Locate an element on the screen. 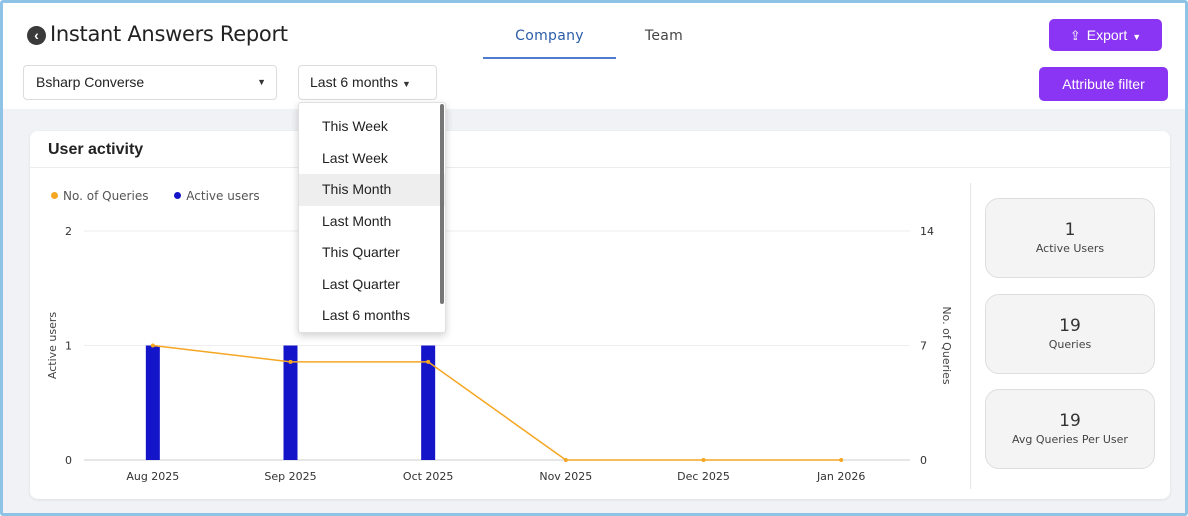  y-tick-label: 2 is located at coordinates (68, 231).